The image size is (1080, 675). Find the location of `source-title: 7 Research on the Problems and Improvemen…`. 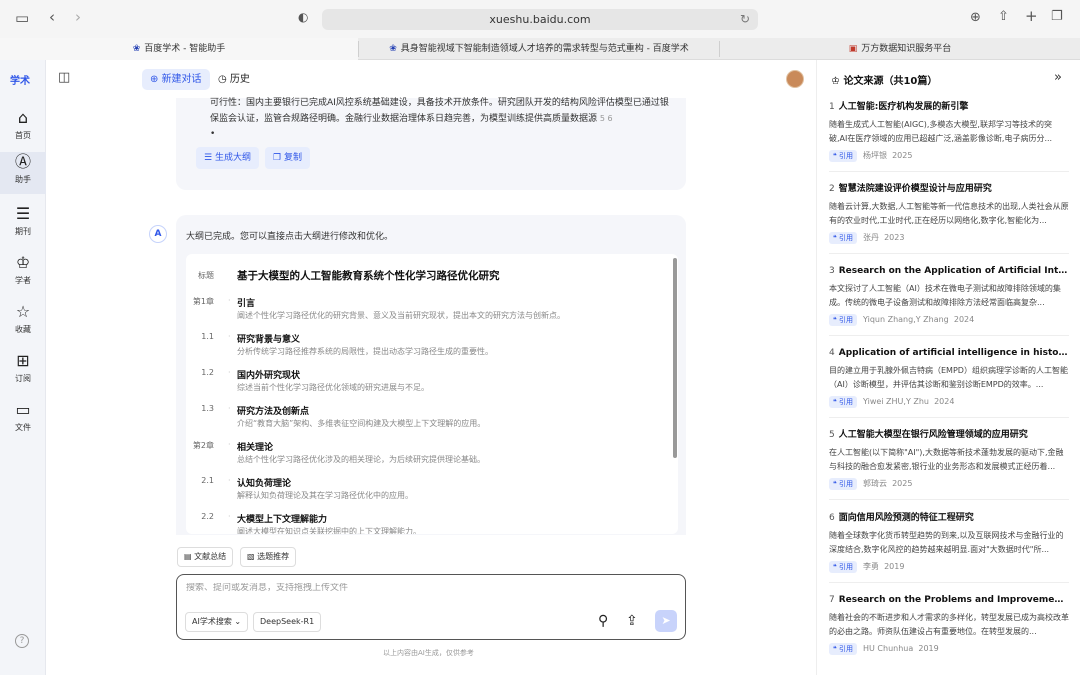

source-title: 7 Research on the Problems and Improvemen… is located at coordinates (949, 600).